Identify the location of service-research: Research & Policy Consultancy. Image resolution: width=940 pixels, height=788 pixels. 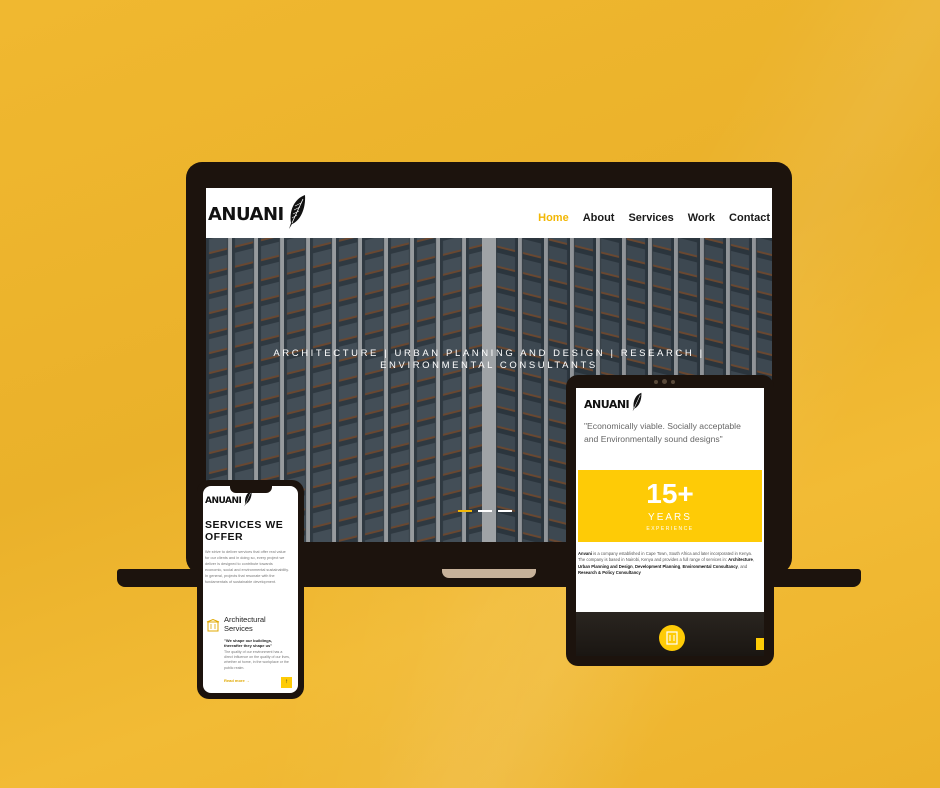
(609, 573).